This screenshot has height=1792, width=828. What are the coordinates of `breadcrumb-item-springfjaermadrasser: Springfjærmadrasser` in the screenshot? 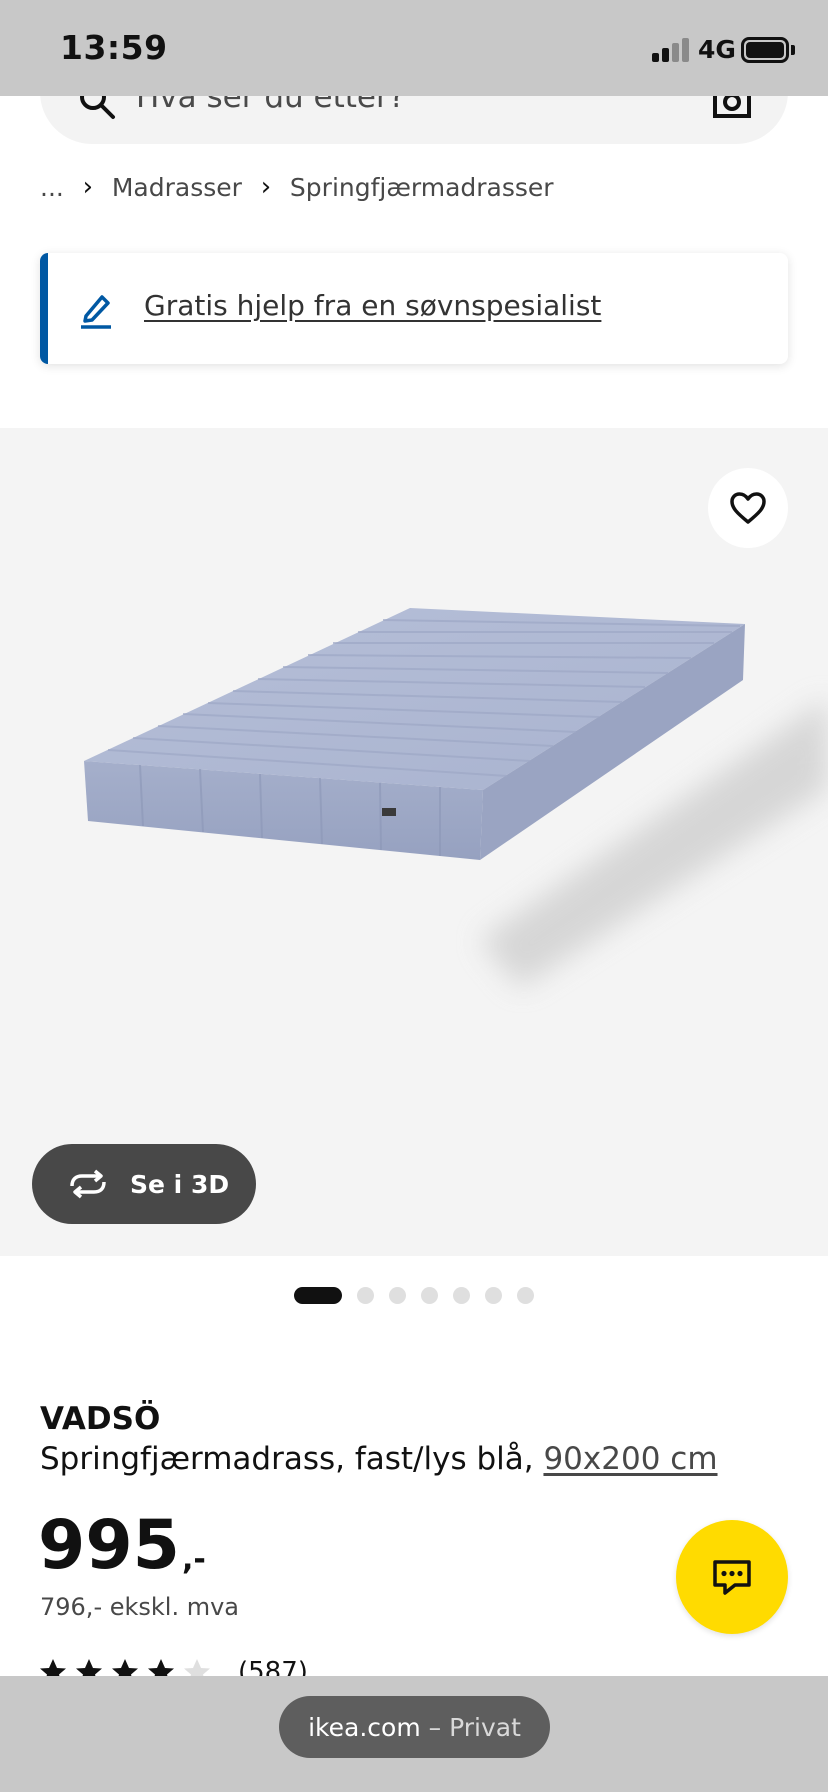 It's located at (422, 187).